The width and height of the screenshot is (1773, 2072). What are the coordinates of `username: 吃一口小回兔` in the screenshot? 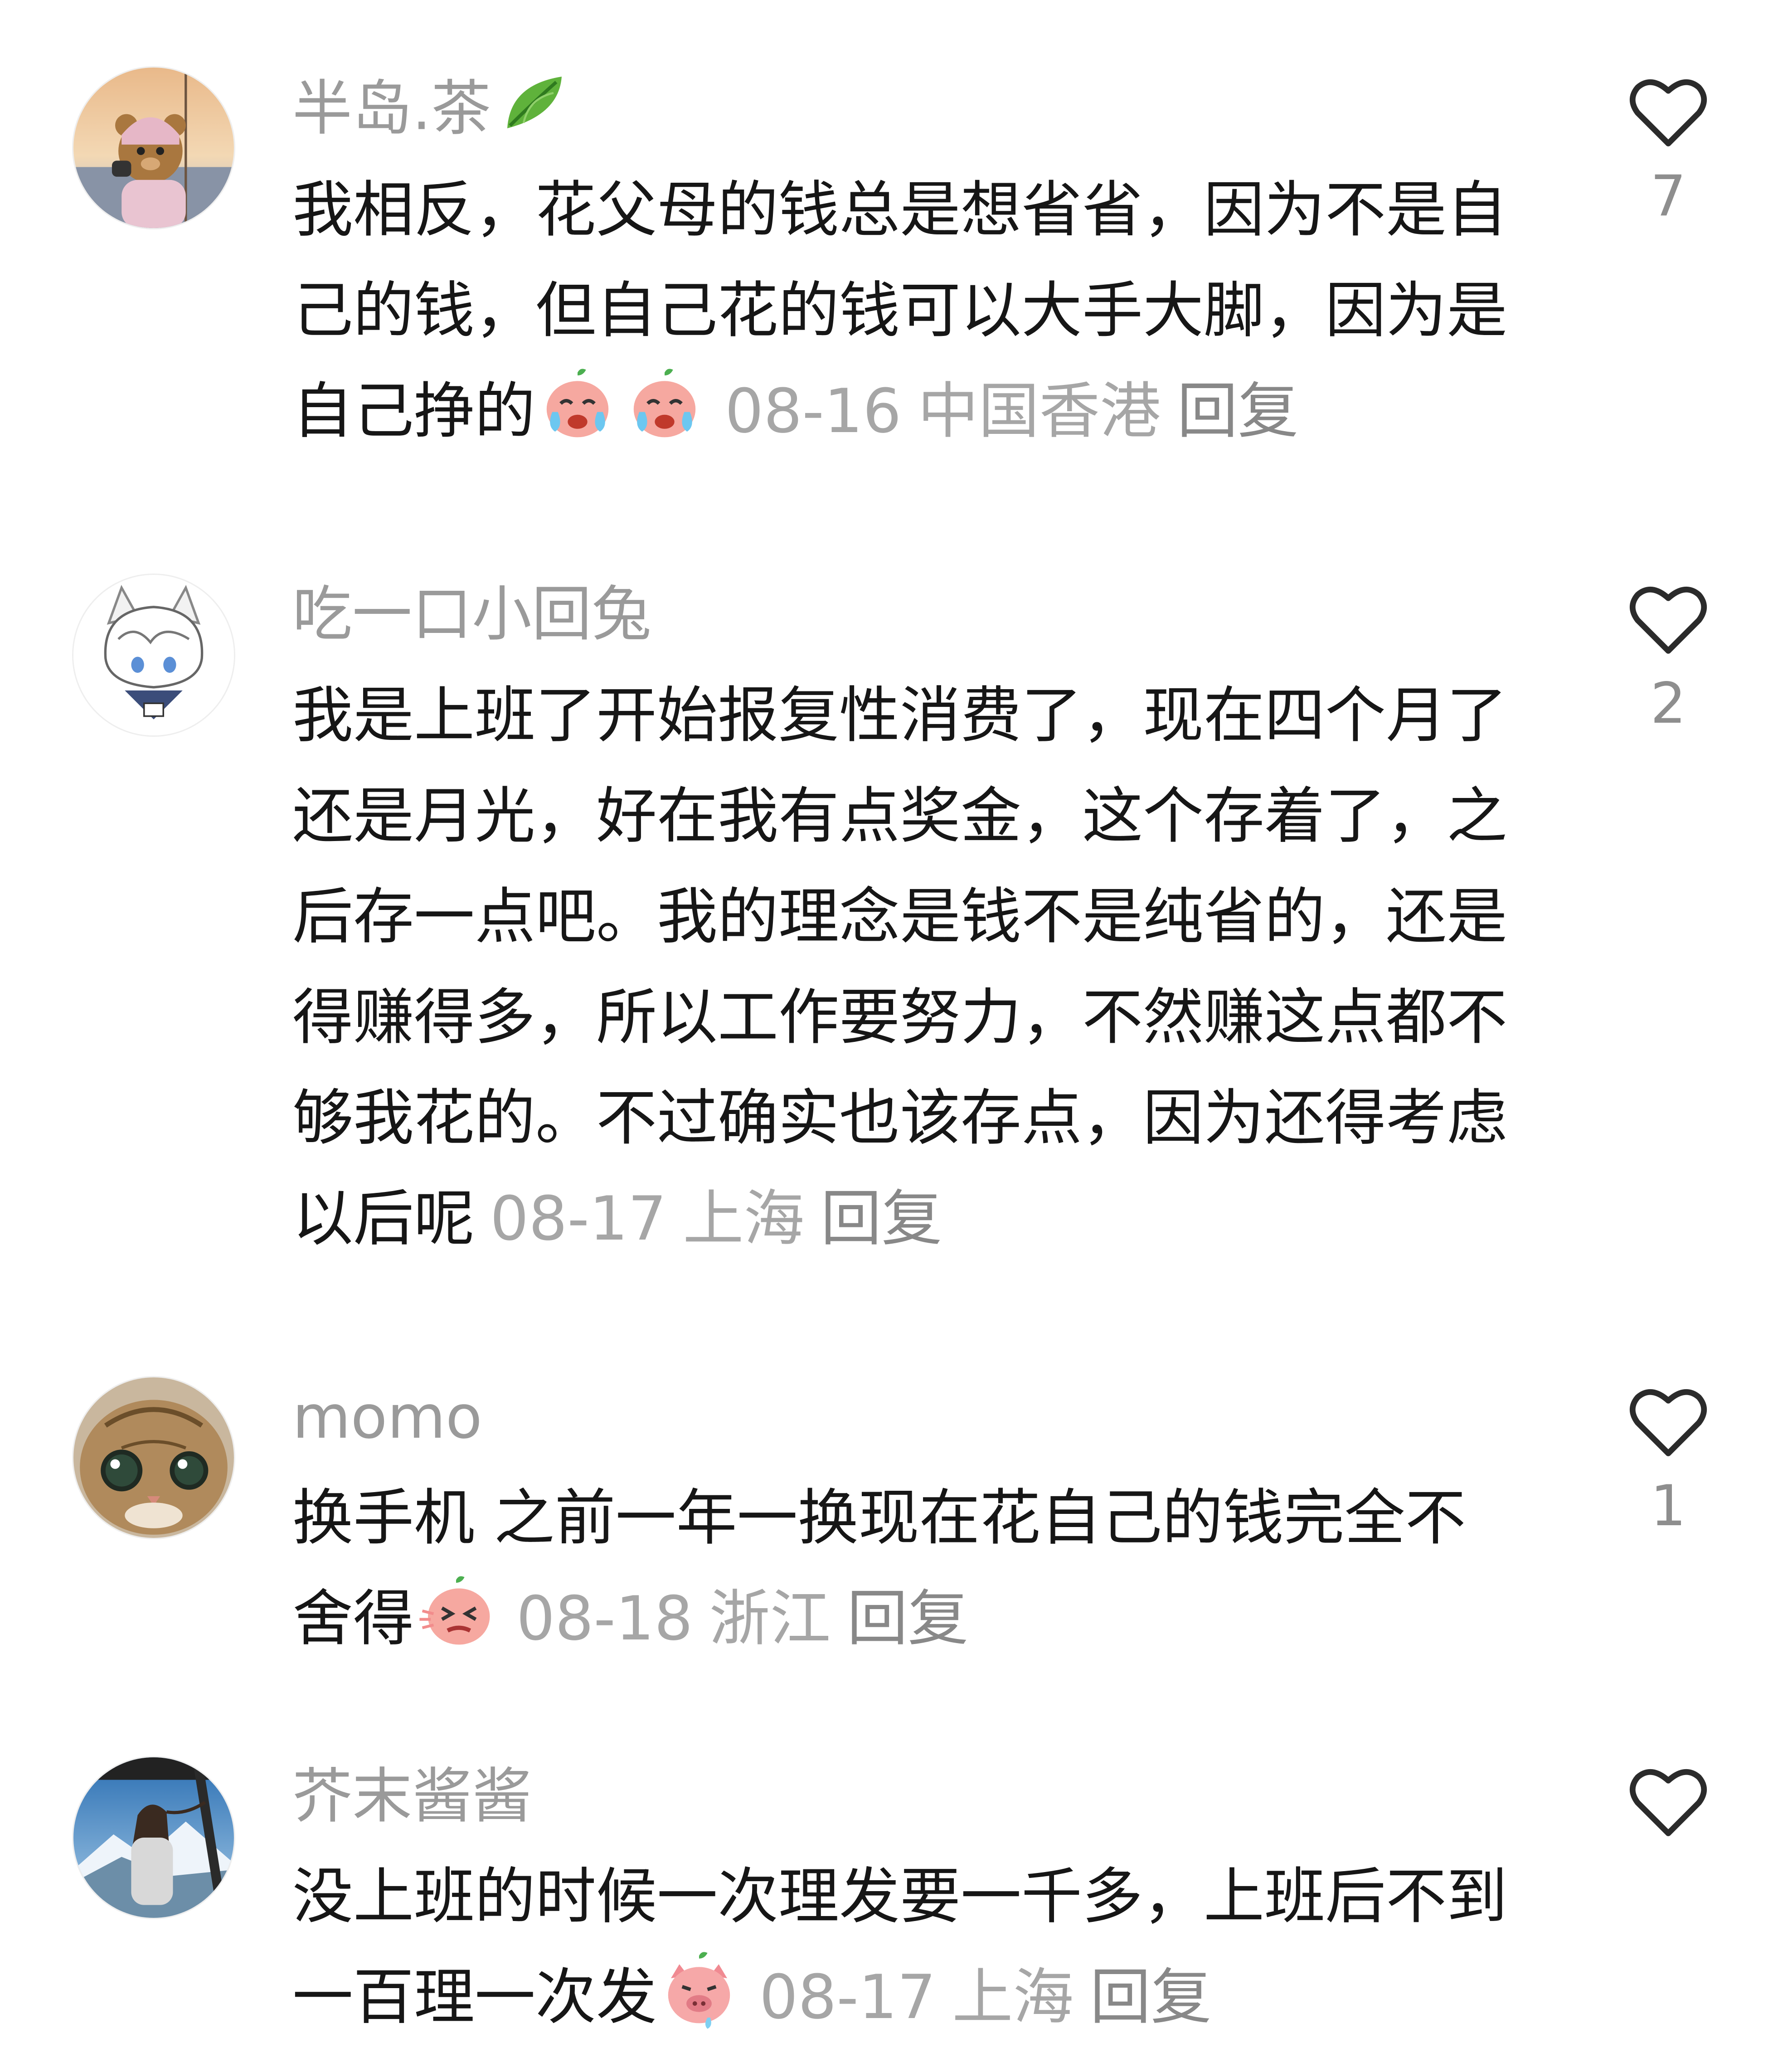 It's located at (471, 615).